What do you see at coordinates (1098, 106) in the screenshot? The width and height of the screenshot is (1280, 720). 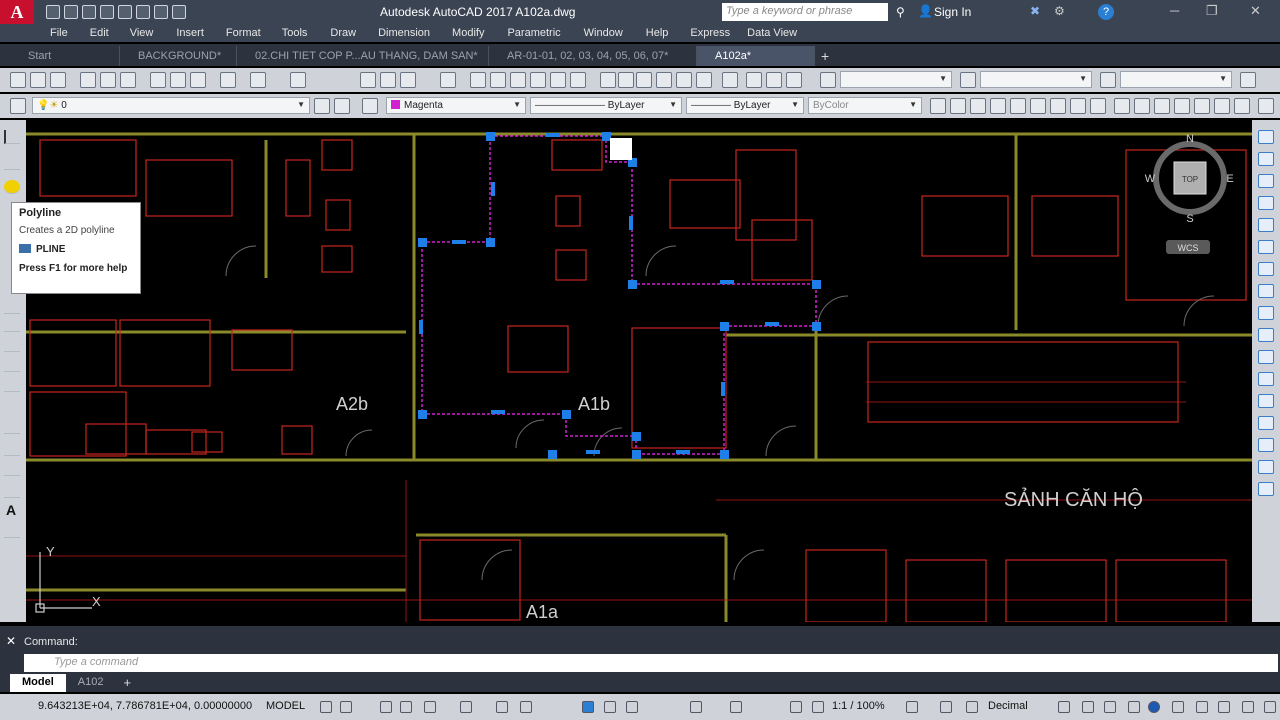 I see `quick-dimension-icon` at bounding box center [1098, 106].